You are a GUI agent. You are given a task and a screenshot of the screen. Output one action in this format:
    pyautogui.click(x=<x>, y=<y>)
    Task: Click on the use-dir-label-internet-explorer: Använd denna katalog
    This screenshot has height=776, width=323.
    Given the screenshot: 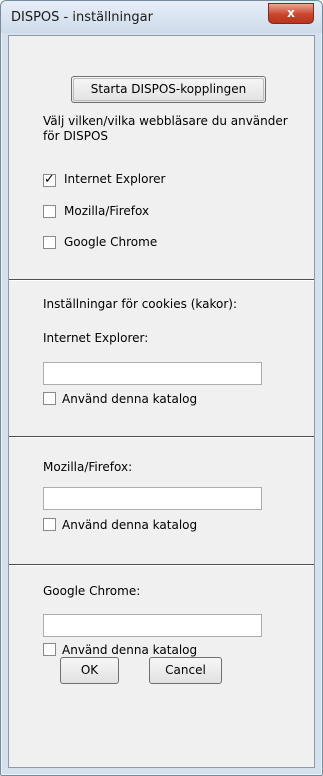 What is the action you would take?
    pyautogui.click(x=130, y=399)
    